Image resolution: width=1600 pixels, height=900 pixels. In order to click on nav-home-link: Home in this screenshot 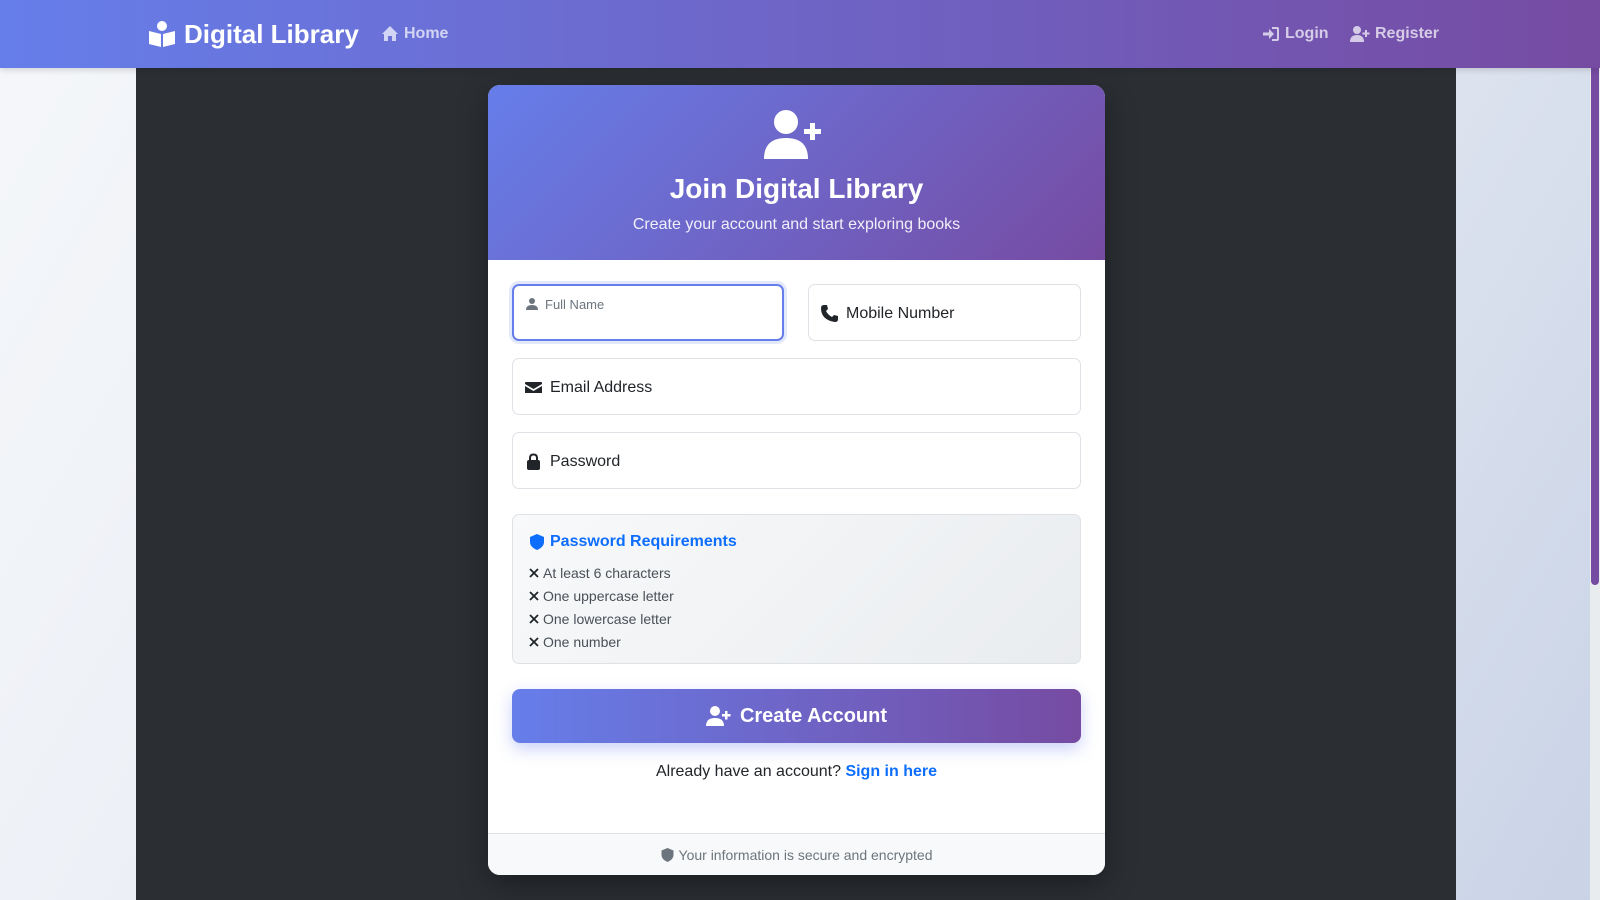, I will do `click(414, 34)`.